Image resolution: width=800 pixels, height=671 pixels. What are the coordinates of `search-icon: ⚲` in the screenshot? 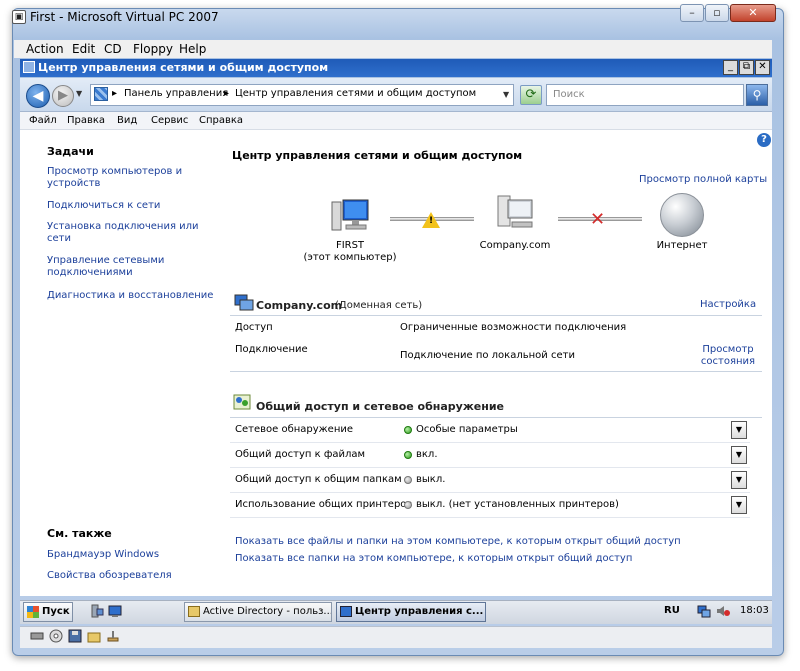 It's located at (757, 95).